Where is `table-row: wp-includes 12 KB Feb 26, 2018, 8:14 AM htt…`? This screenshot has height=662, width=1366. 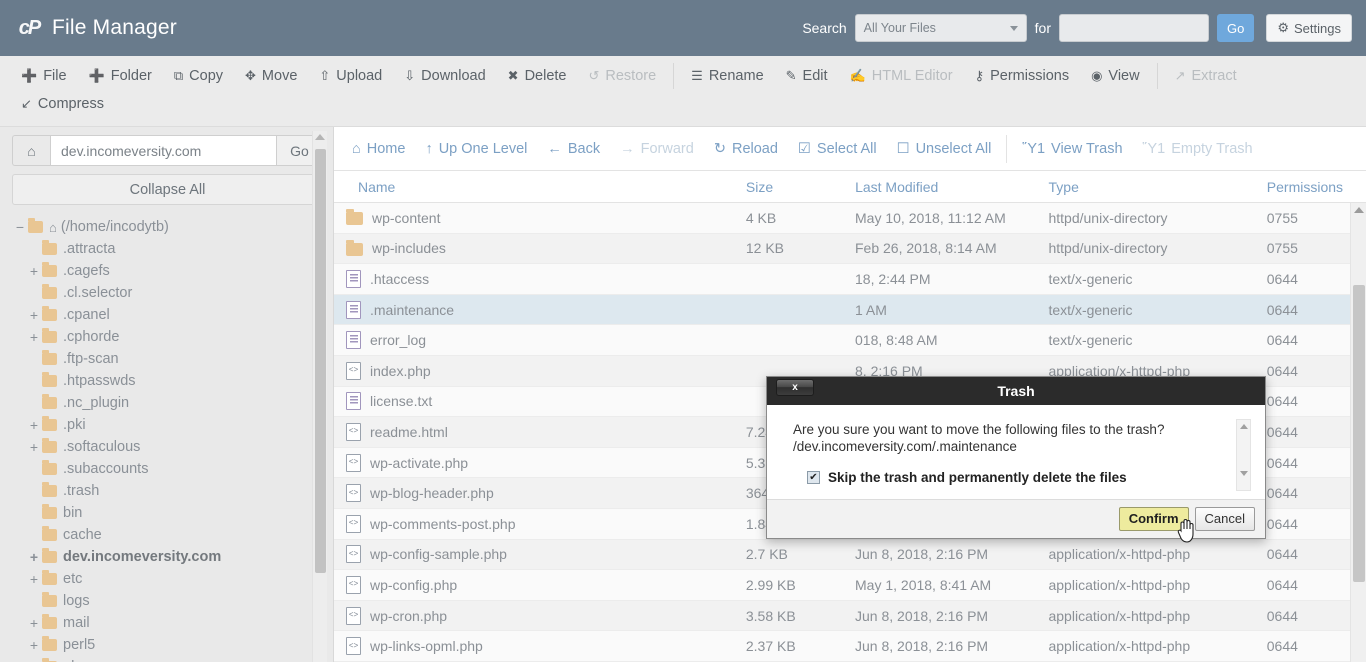 table-row: wp-includes 12 KB Feb 26, 2018, 8:14 AM htt… is located at coordinates (850, 249).